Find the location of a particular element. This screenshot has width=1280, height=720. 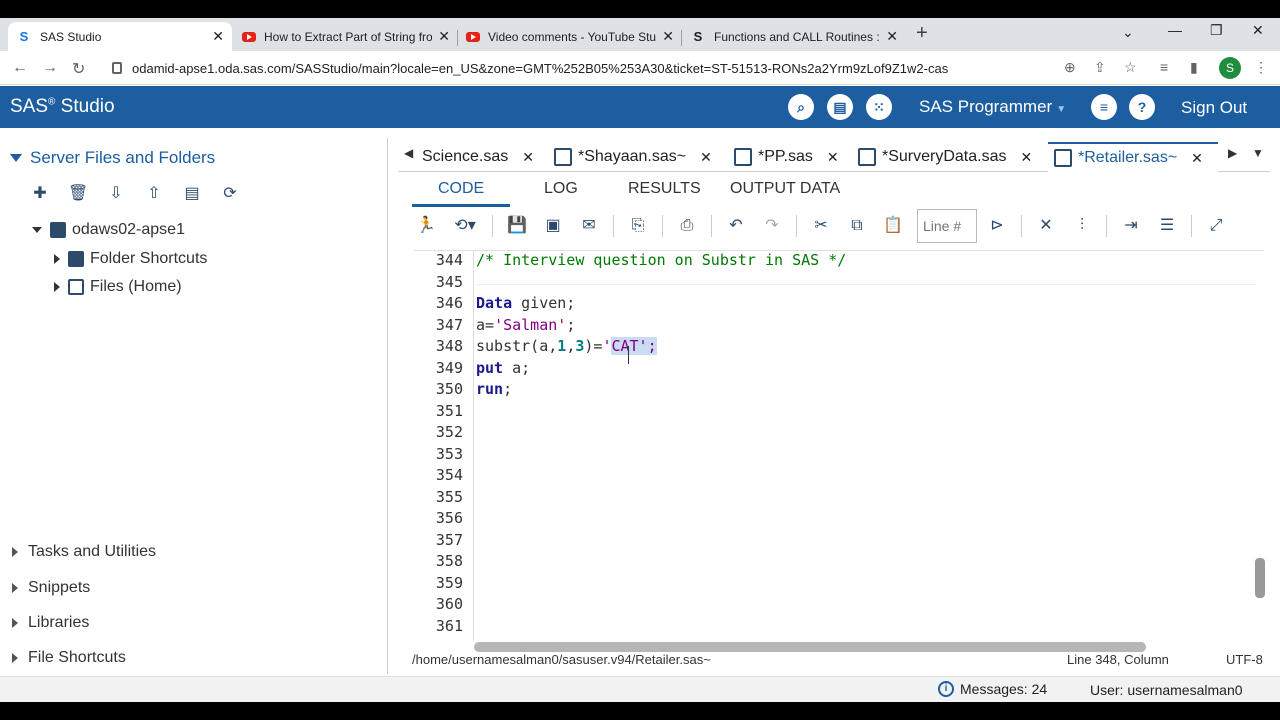

code-line-data: Data given; is located at coordinates (525, 303).